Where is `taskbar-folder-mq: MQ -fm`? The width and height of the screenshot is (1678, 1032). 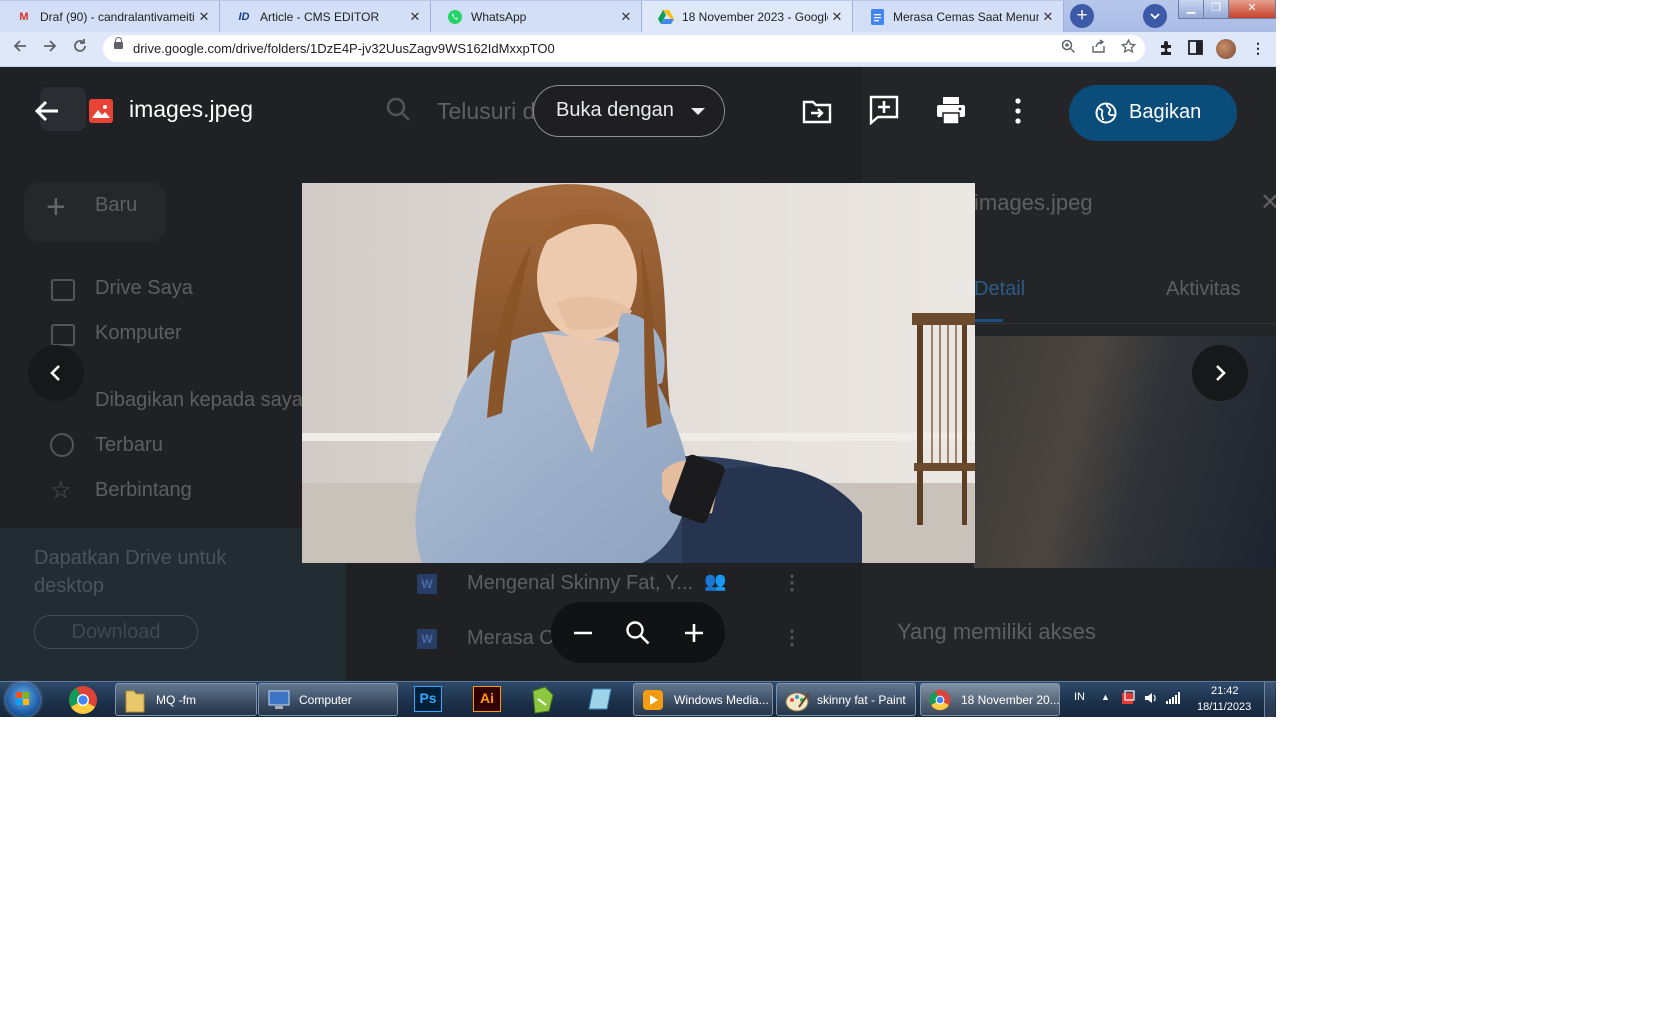
taskbar-folder-mq: MQ -fm is located at coordinates (186, 699).